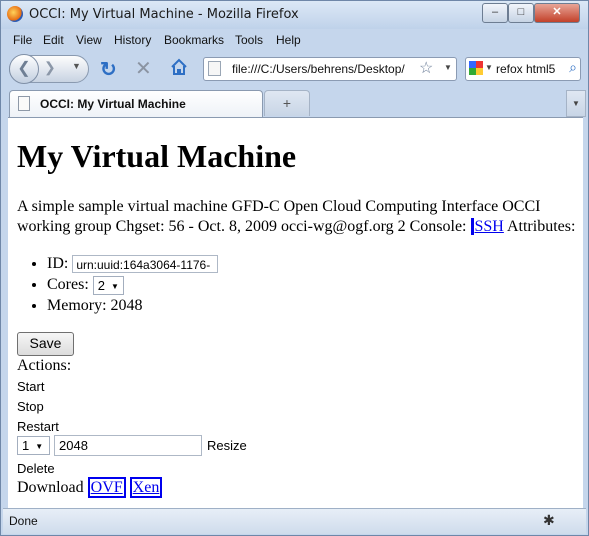  I want to click on forward-arrow-icon: ❯, so click(50, 67).